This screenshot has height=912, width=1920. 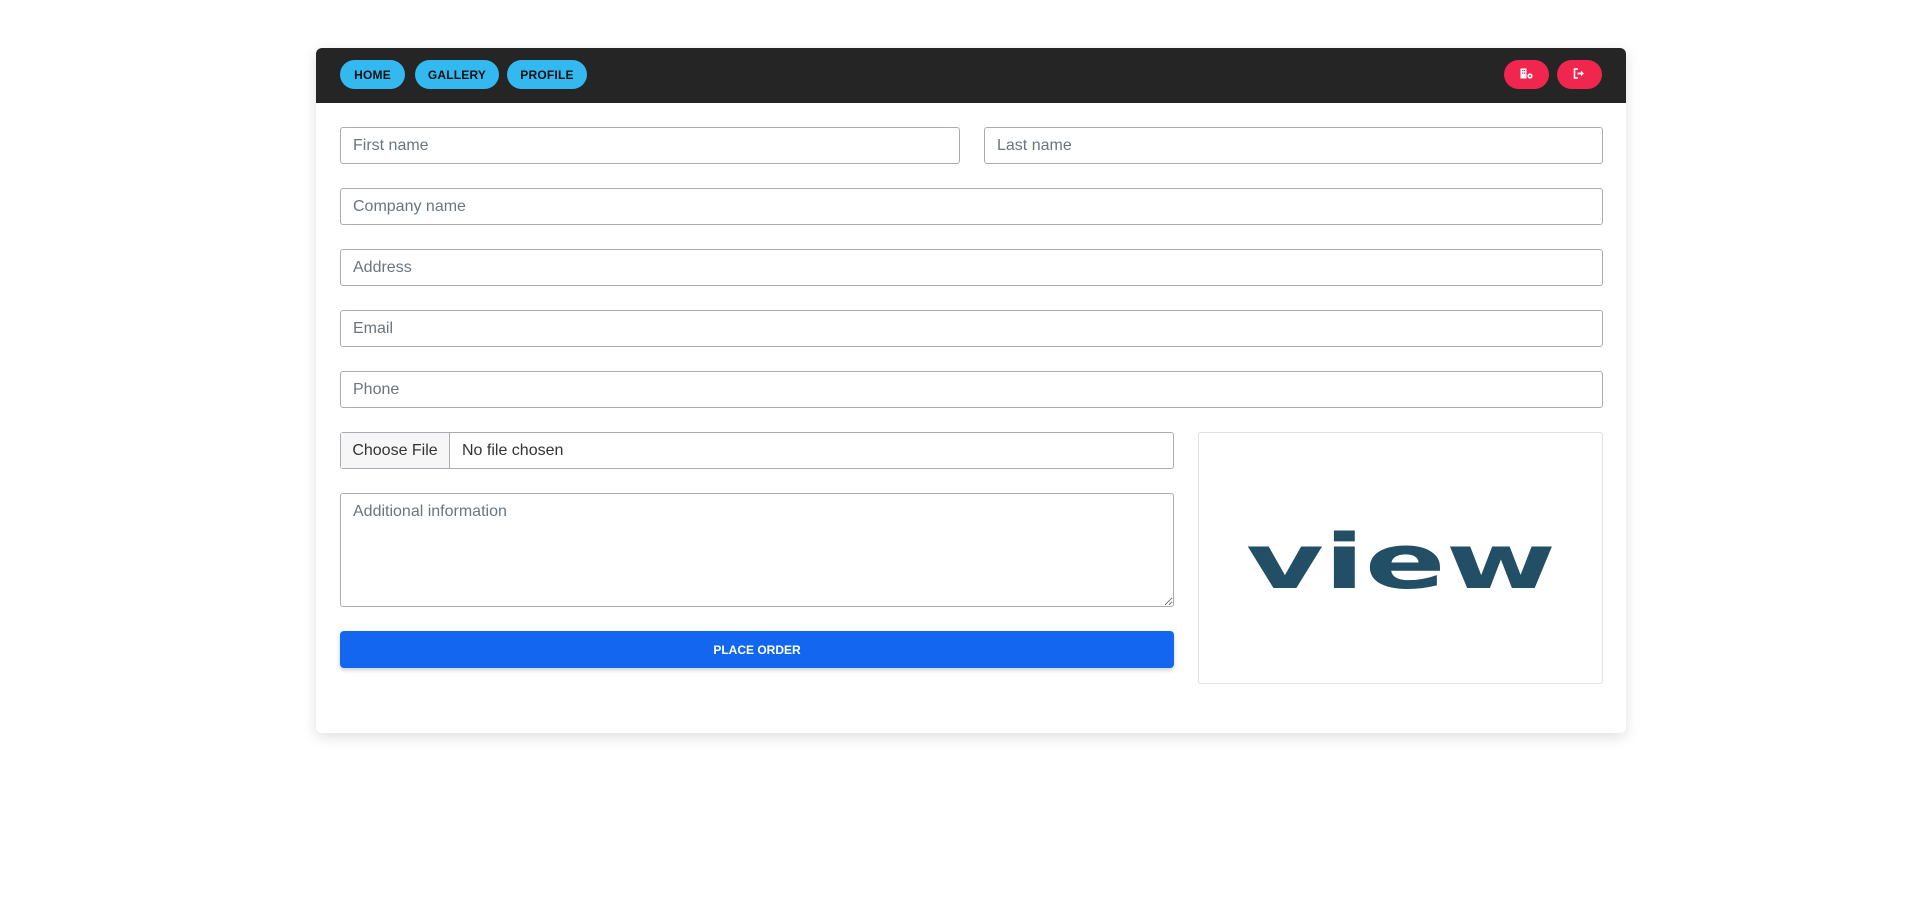 I want to click on last-name-input, so click(x=1293, y=145).